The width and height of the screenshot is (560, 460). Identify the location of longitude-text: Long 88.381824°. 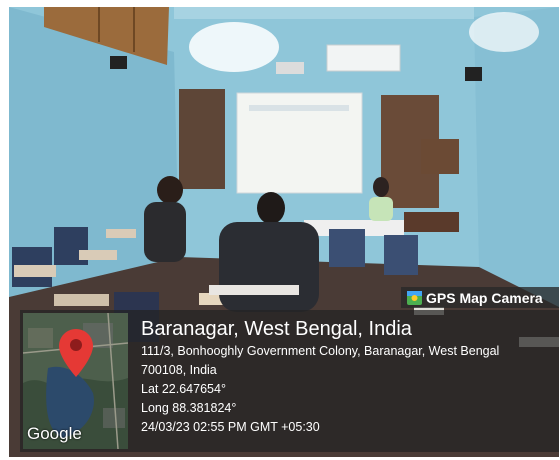
(189, 408).